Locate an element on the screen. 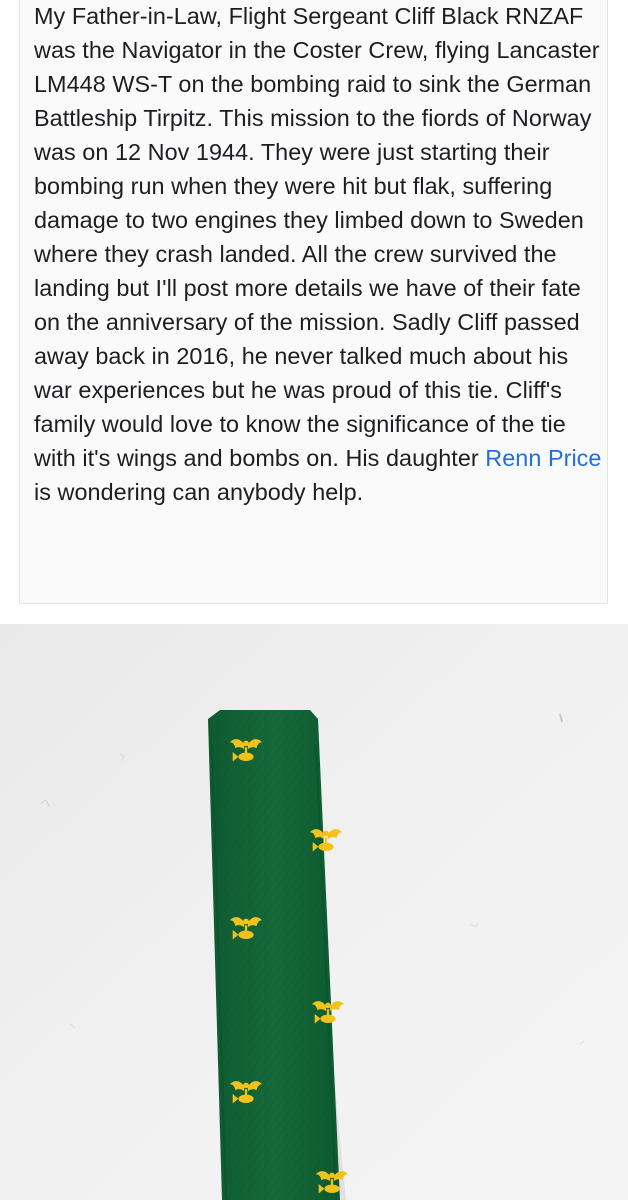  mention-link: Renn Price is located at coordinates (543, 458).